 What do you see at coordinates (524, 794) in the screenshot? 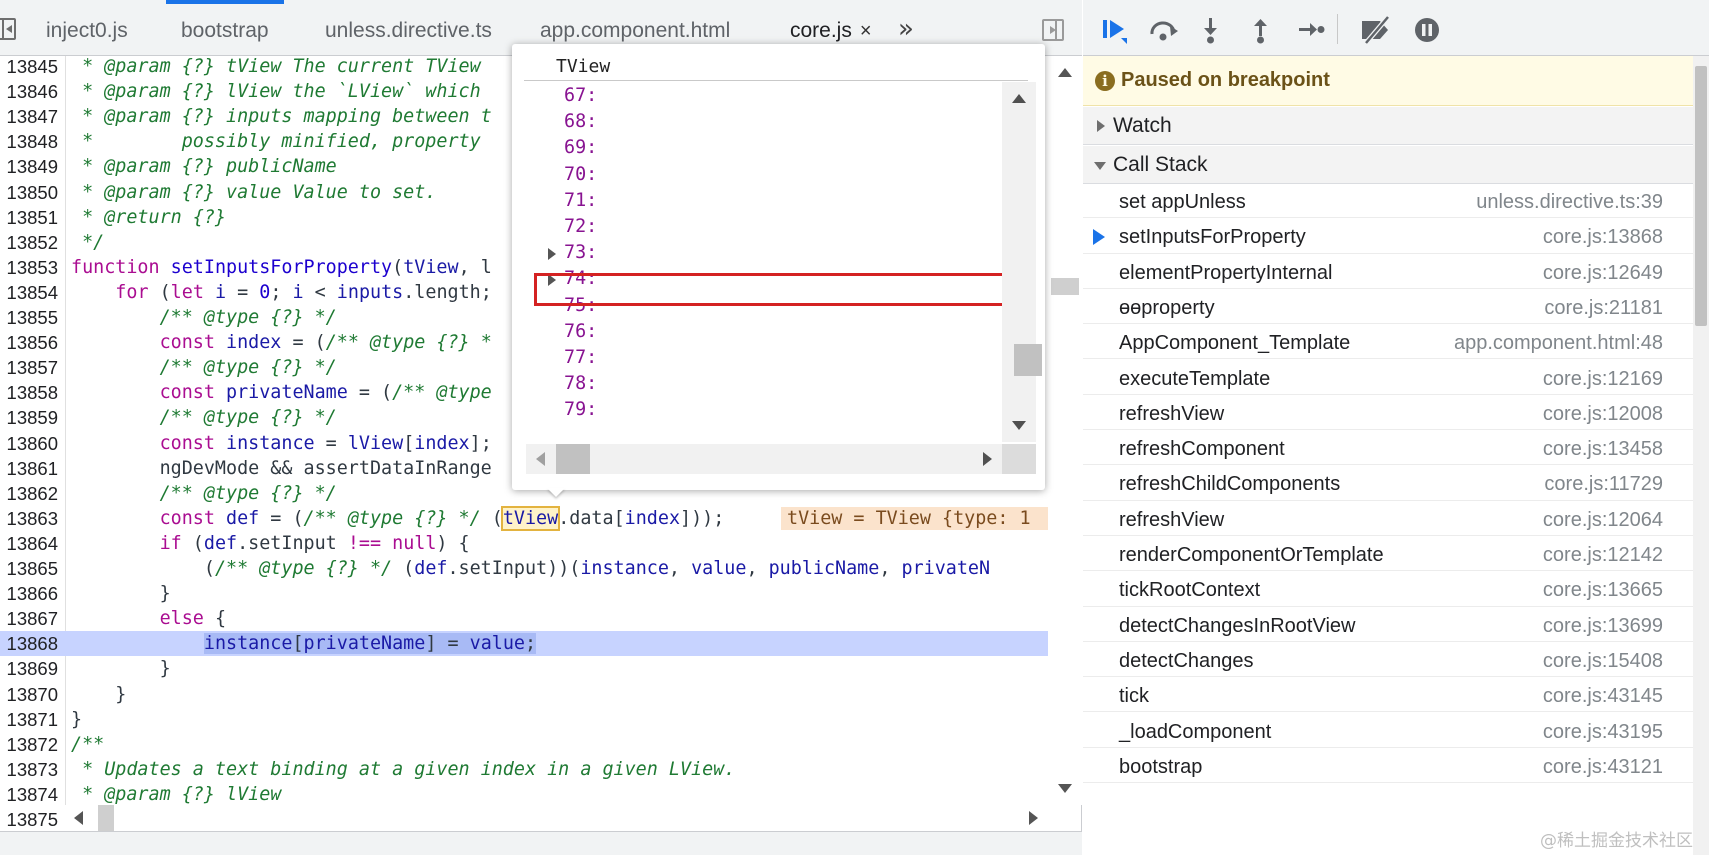
I see `code-line: 13874 * @param {?} lView` at bounding box center [524, 794].